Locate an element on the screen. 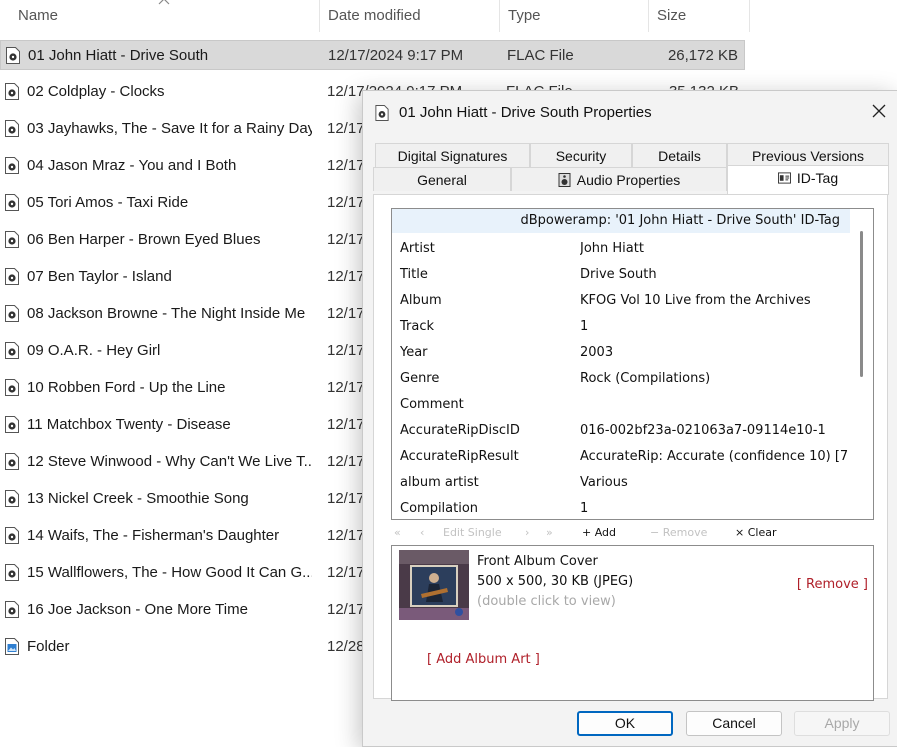 The height and width of the screenshot is (747, 897). tab-audio-properties: Audio Properties is located at coordinates (619, 179).